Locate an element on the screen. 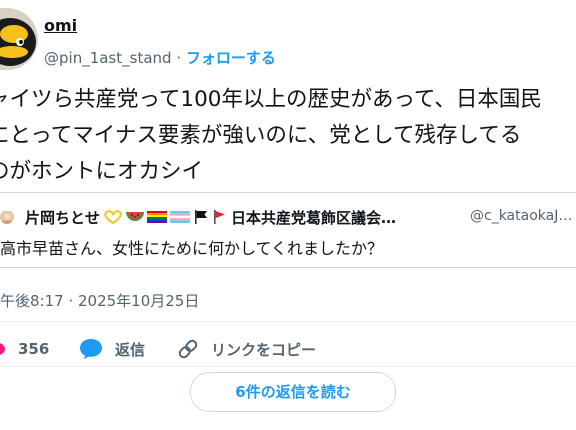 The height and width of the screenshot is (430, 576). quote-tweet-text: 高市早苗さん、女性にために何かしてくれましたか？ is located at coordinates (192, 248).